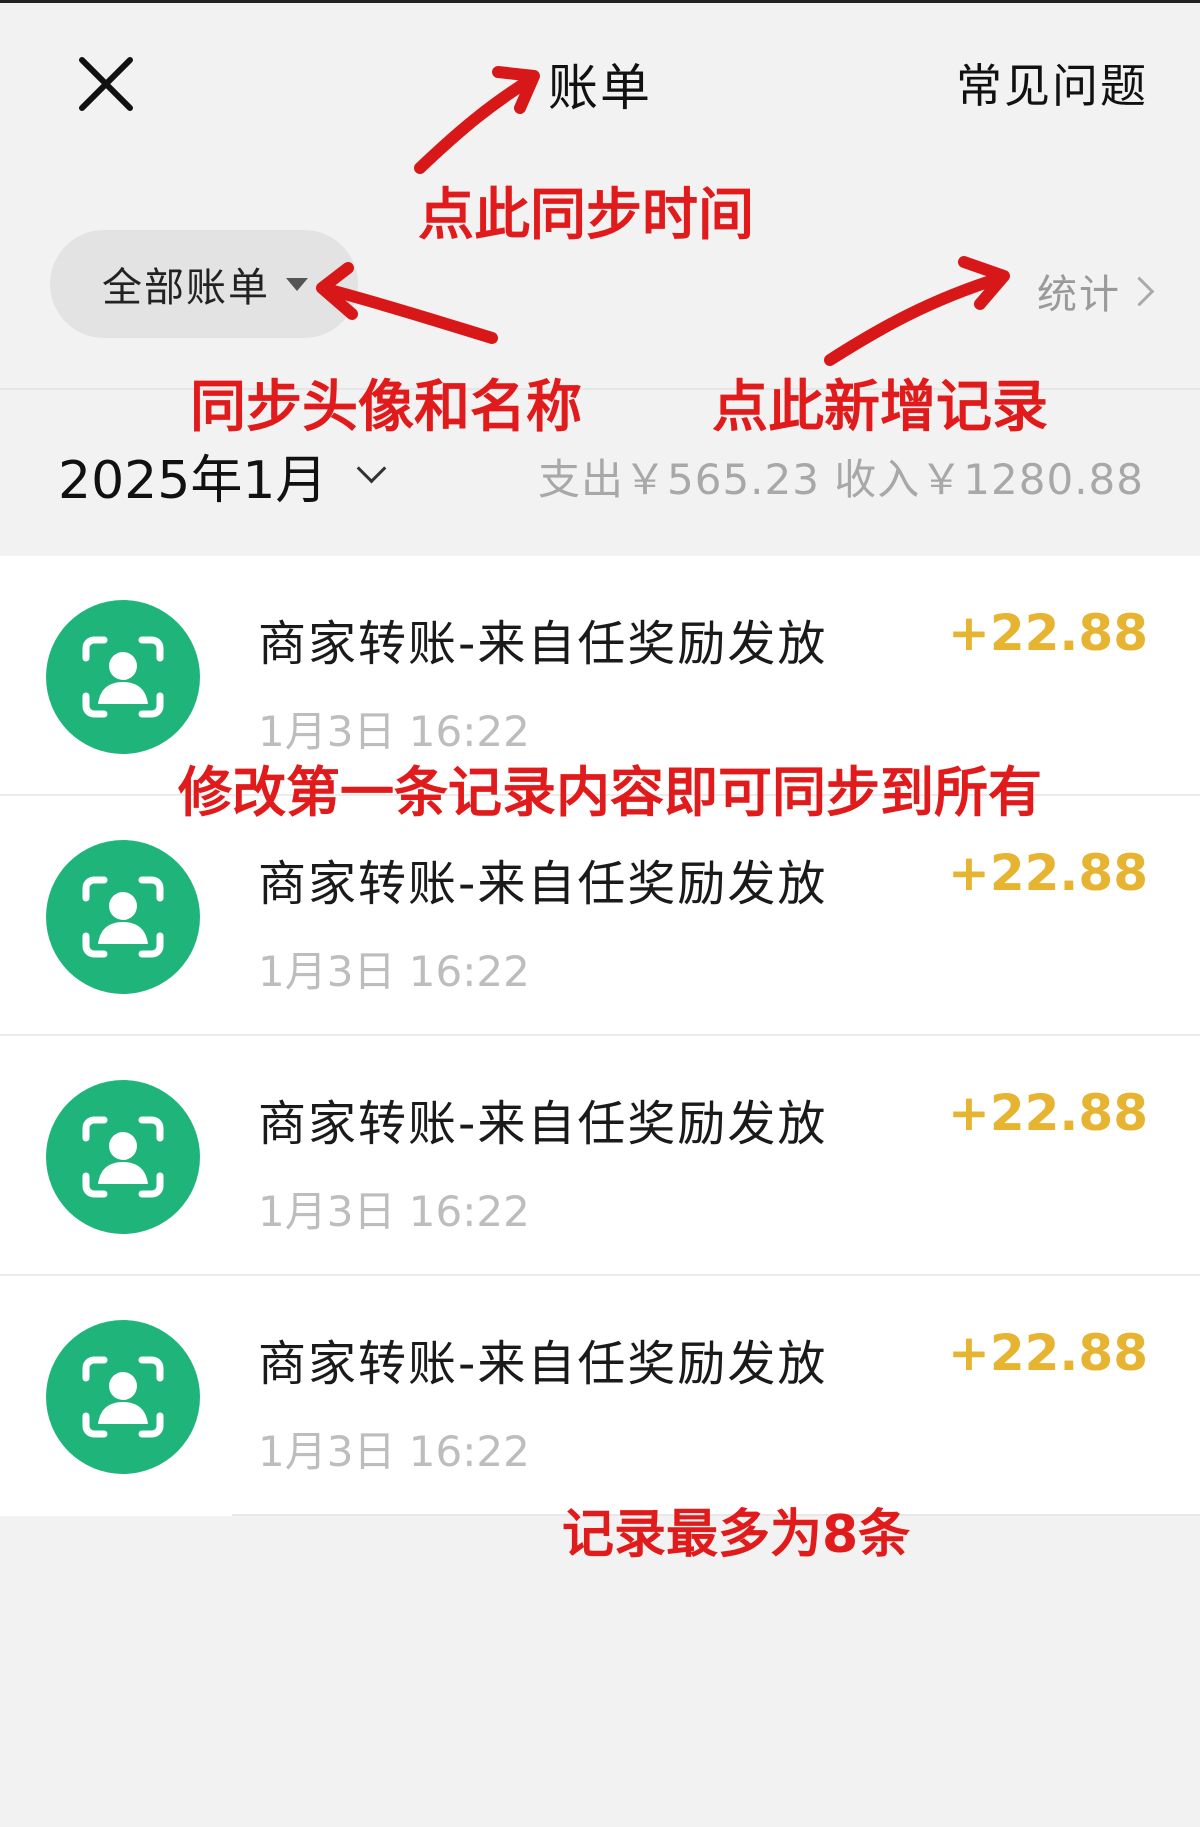 The height and width of the screenshot is (1827, 1200). I want to click on bill-filter-label: 全部账单, so click(186, 288).